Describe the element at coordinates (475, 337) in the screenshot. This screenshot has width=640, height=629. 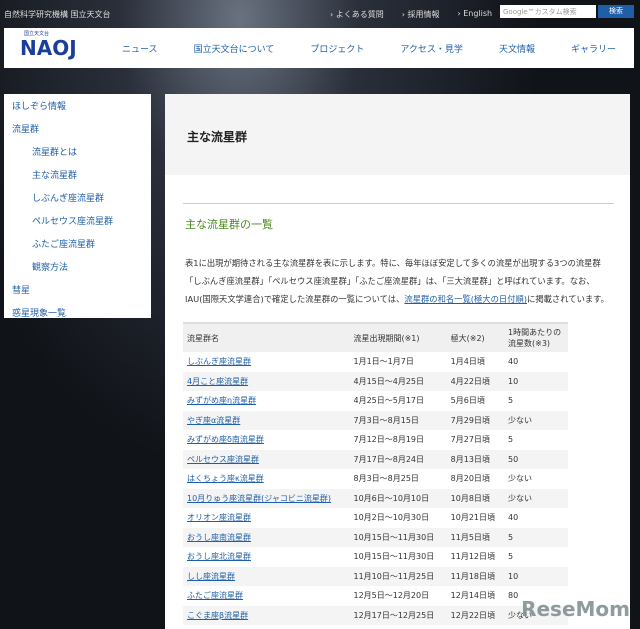
I see `column-header: 極大(※2)` at that location.